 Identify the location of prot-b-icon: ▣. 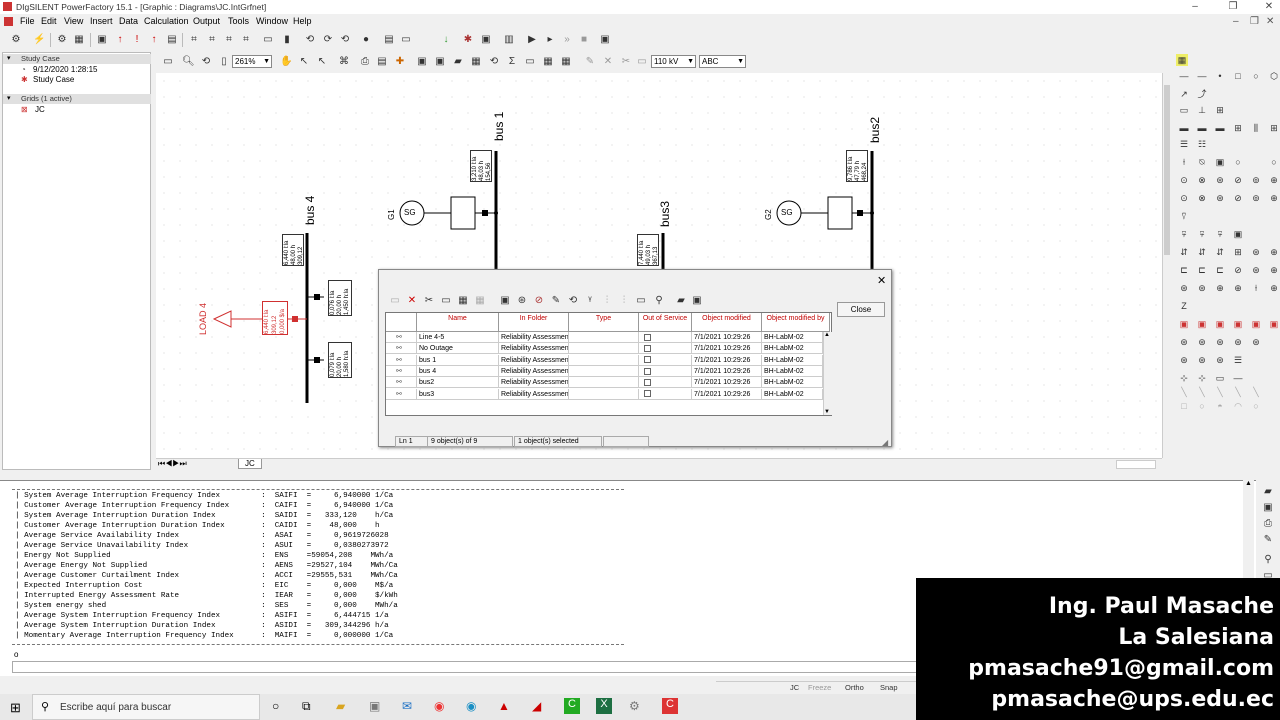
(1202, 324).